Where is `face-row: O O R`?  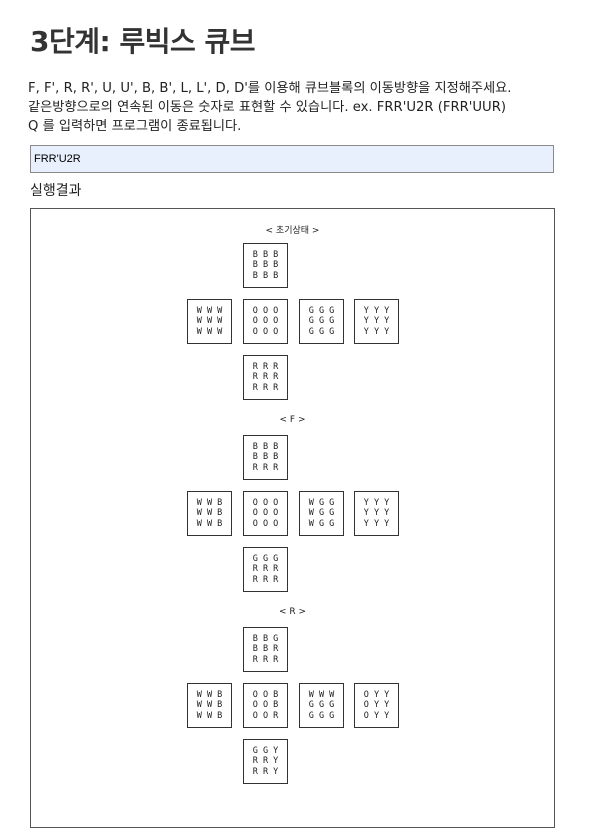
face-row: O O R is located at coordinates (265, 715).